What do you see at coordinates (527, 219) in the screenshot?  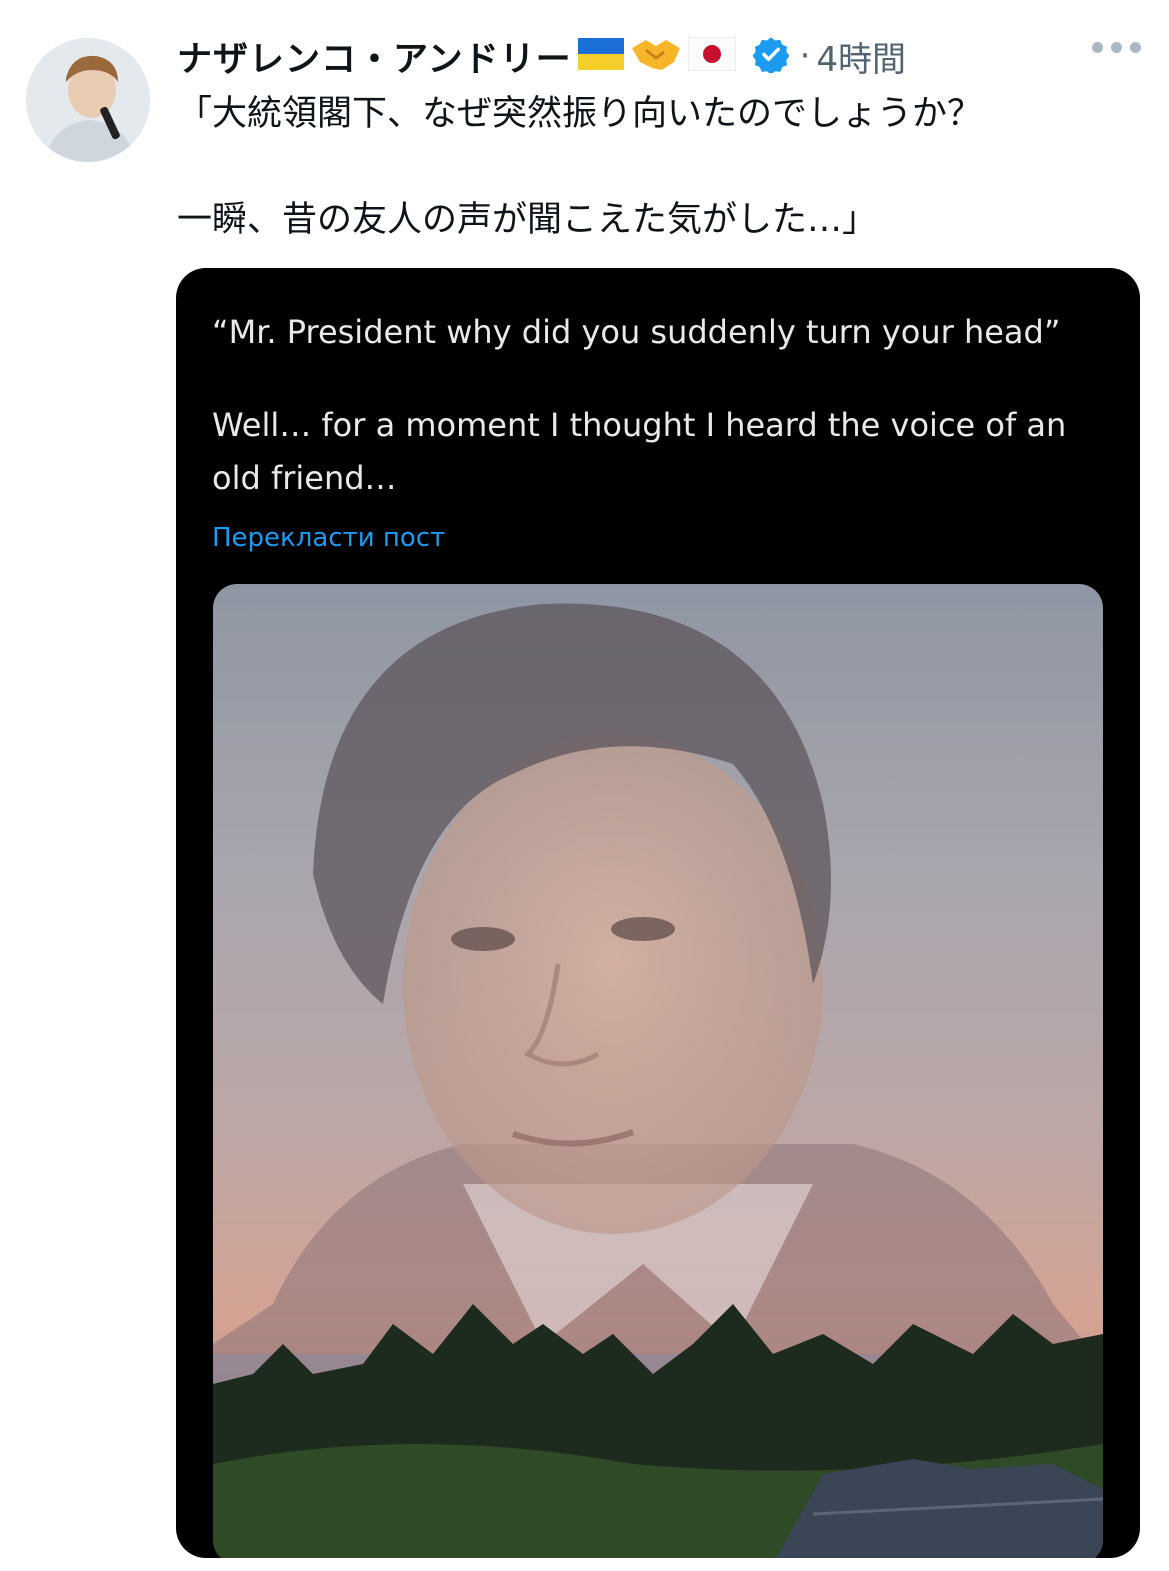 I see `tweet-text-line2: 一瞬、昔の友人の声が聞こえた気がした…」` at bounding box center [527, 219].